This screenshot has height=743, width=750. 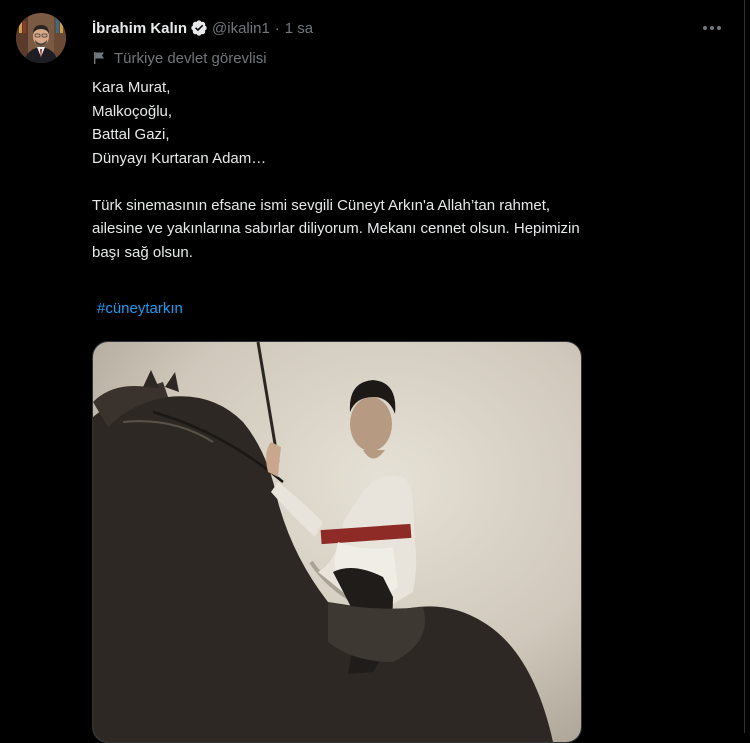 I want to click on more-options-icon, so click(x=712, y=28).